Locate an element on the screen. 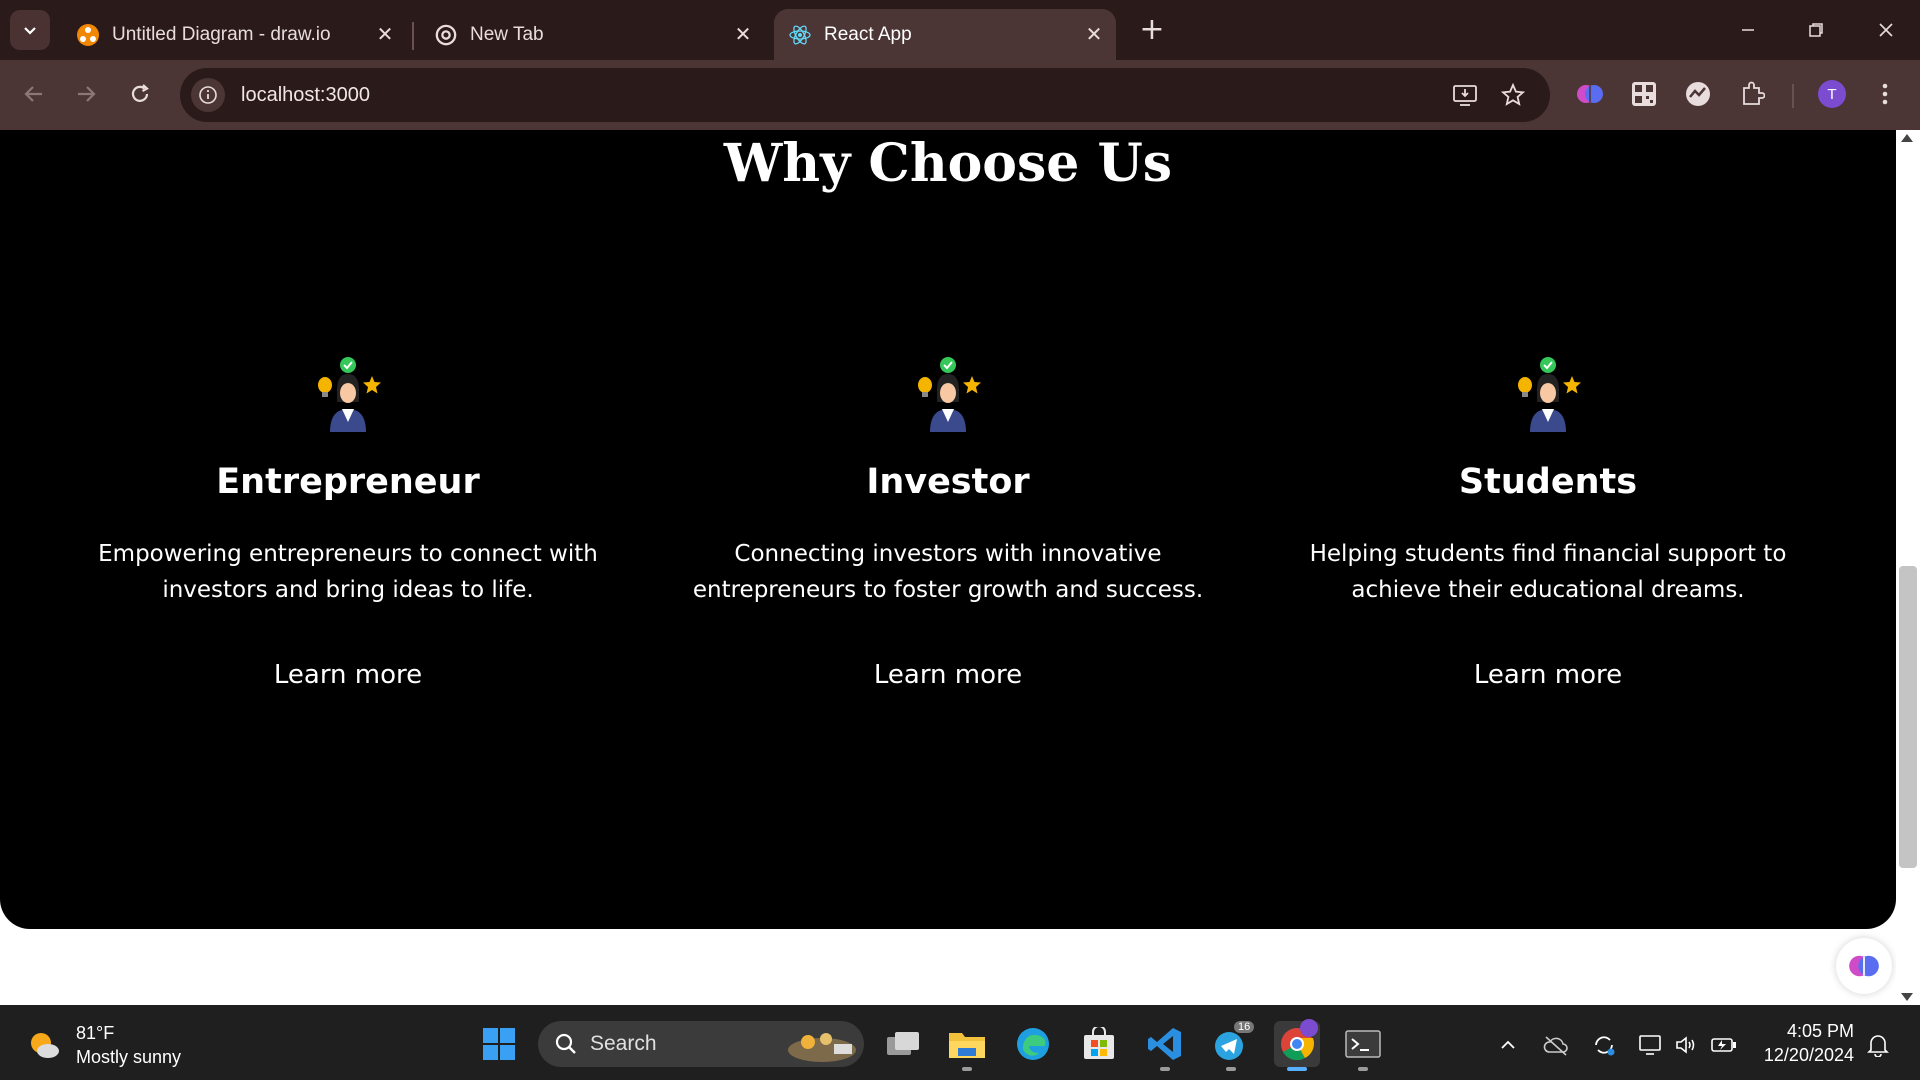 Image resolution: width=1920 pixels, height=1080 pixels. profile-badge-icon is located at coordinates (1309, 1028).